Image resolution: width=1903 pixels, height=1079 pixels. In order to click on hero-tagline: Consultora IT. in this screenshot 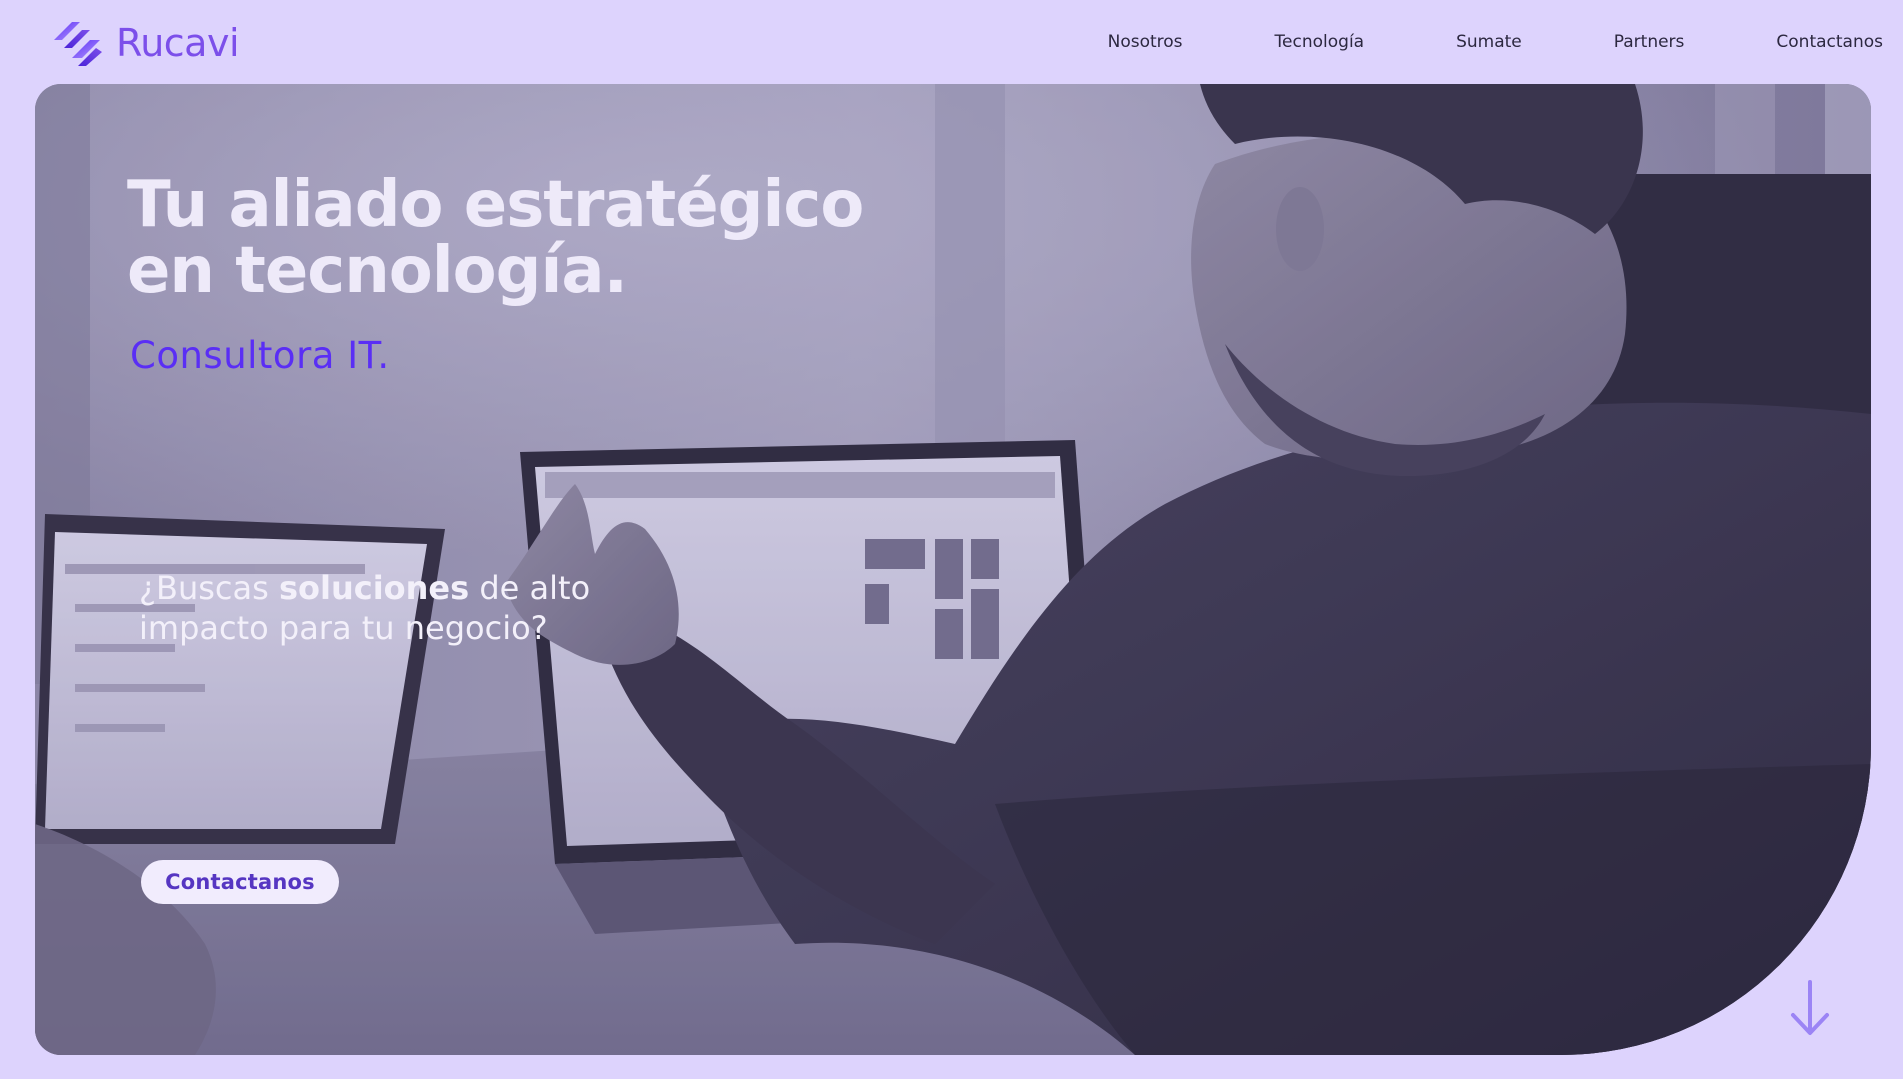, I will do `click(260, 355)`.